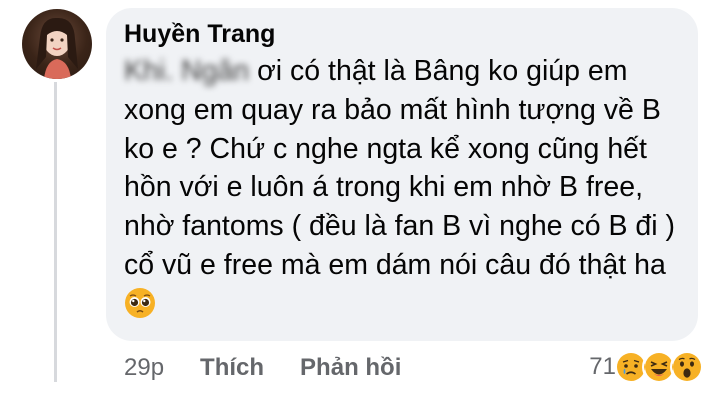  Describe the element at coordinates (57, 44) in the screenshot. I see `avatar` at that location.